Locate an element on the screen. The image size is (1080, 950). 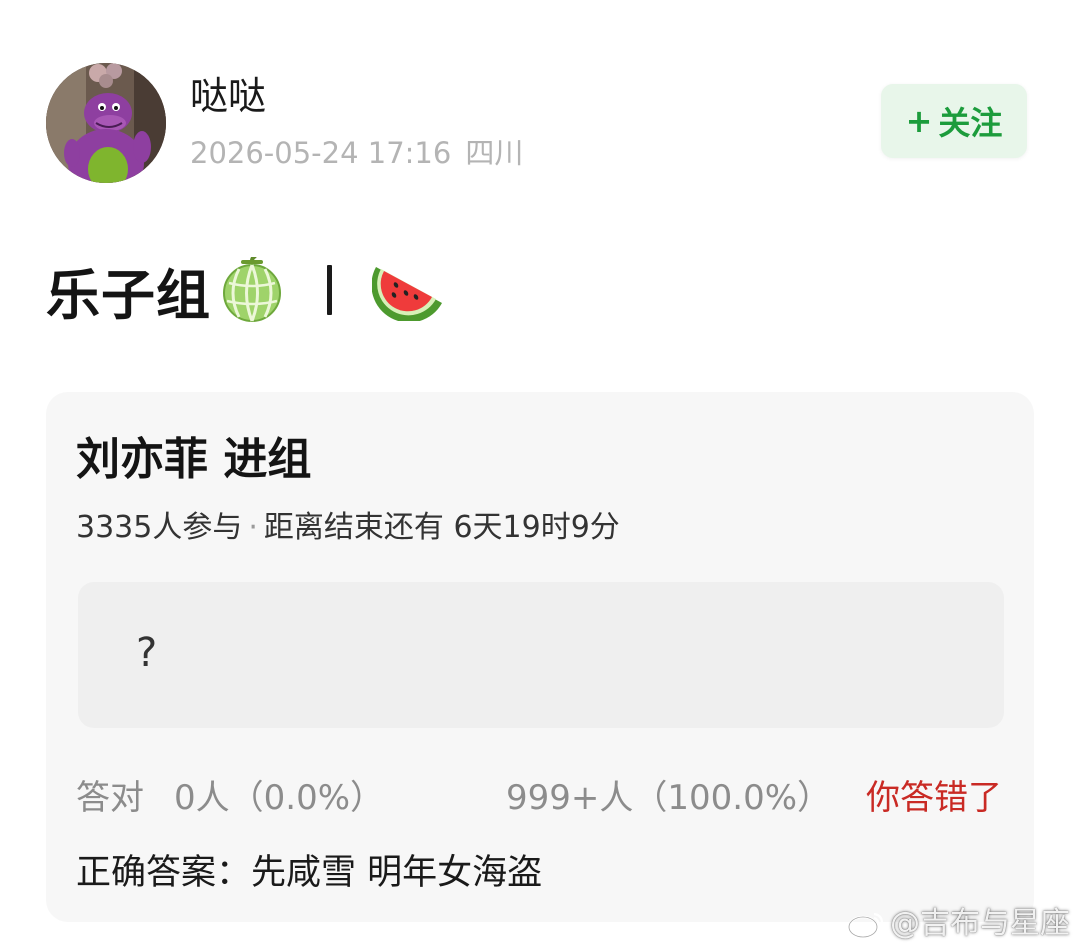
answer-option-text: ? is located at coordinates (147, 653).